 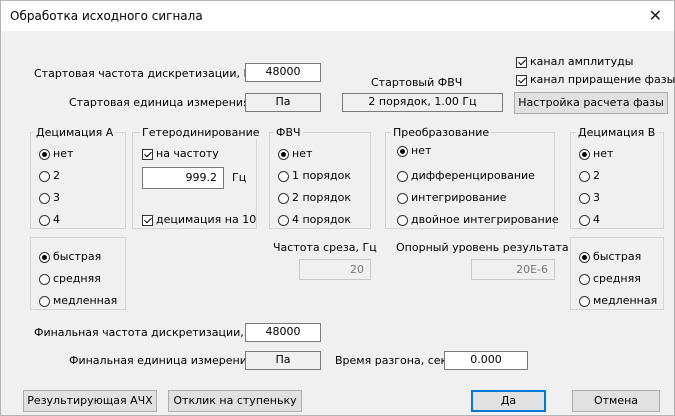 I want to click on accel-time-field: 0.000, so click(x=486, y=360).